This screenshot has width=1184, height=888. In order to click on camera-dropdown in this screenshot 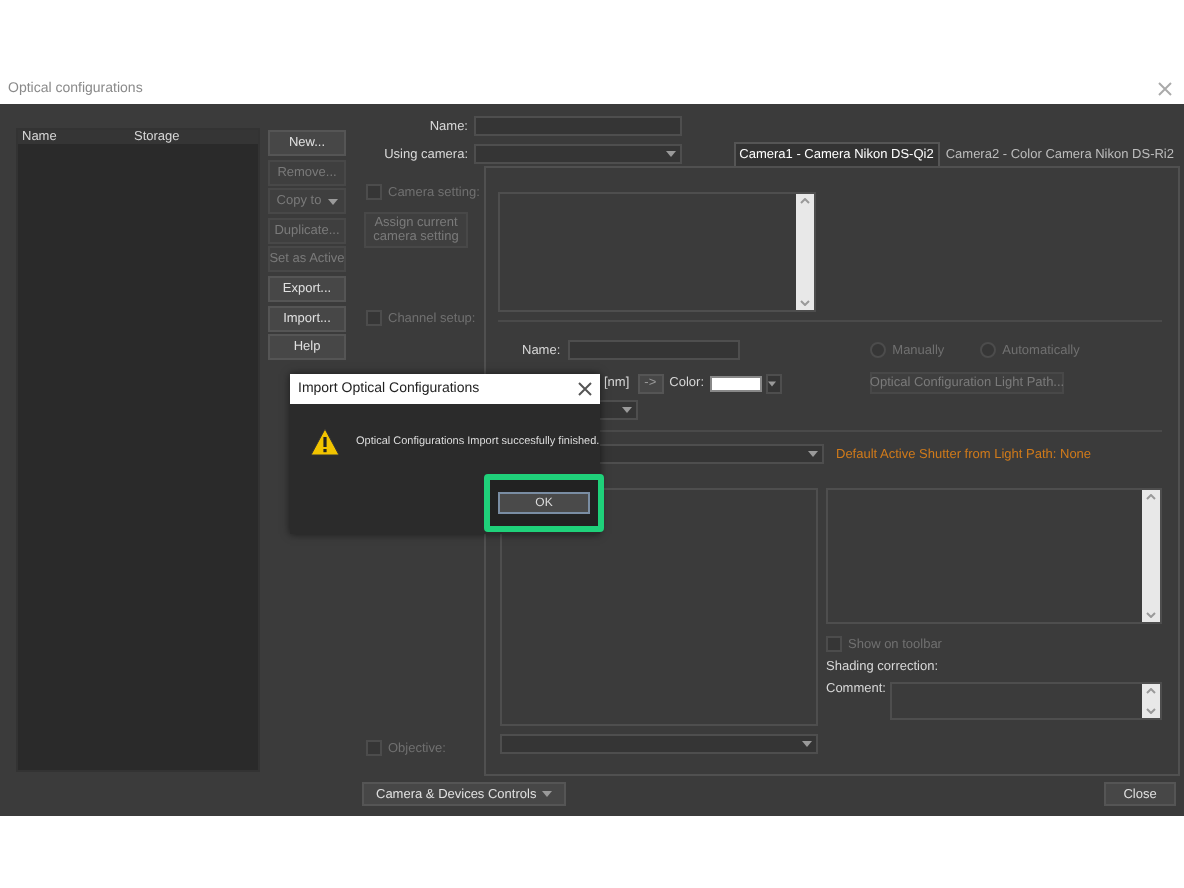, I will do `click(578, 154)`.